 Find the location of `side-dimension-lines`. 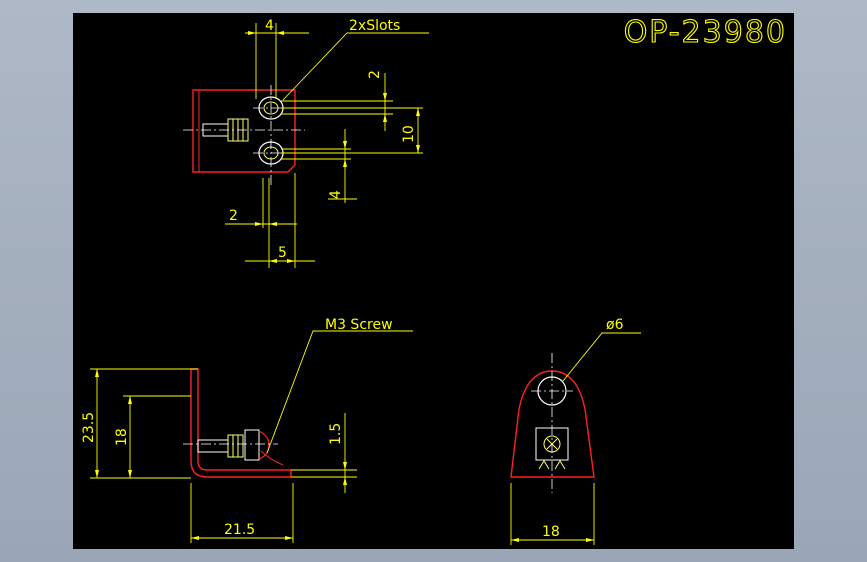

side-dimension-lines is located at coordinates (223, 455).